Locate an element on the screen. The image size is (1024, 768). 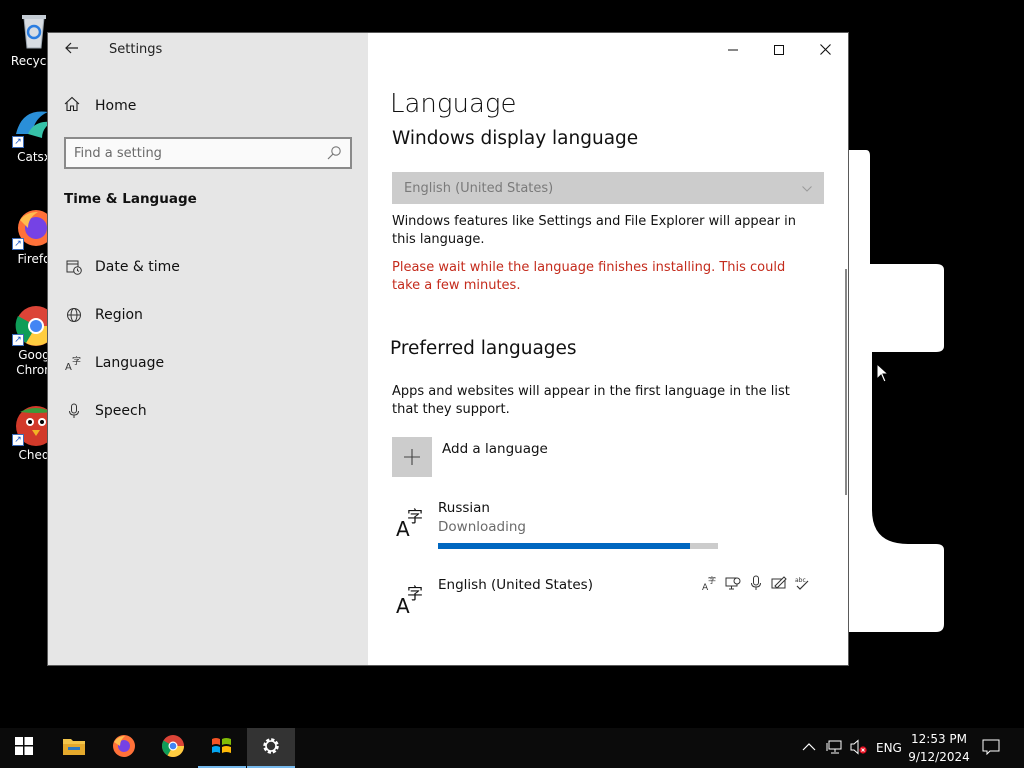
clock-date: 9/12/2024 is located at coordinates (939, 757).